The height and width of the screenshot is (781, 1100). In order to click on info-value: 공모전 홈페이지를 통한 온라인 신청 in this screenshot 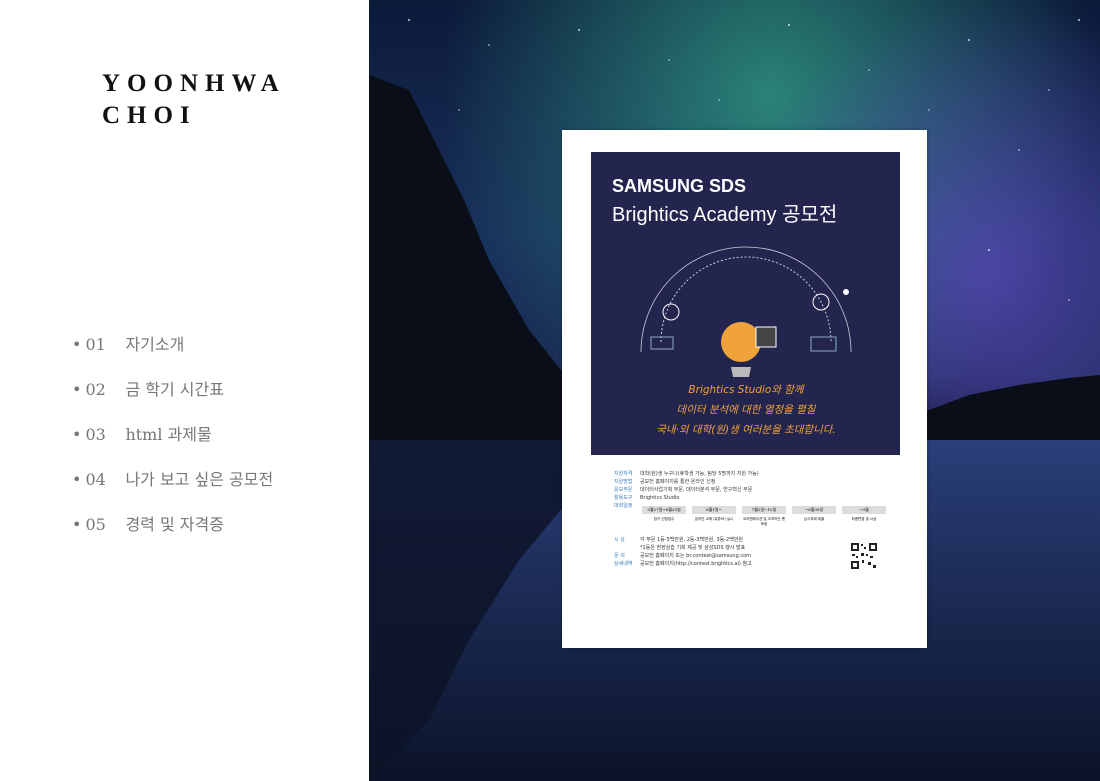, I will do `click(678, 482)`.